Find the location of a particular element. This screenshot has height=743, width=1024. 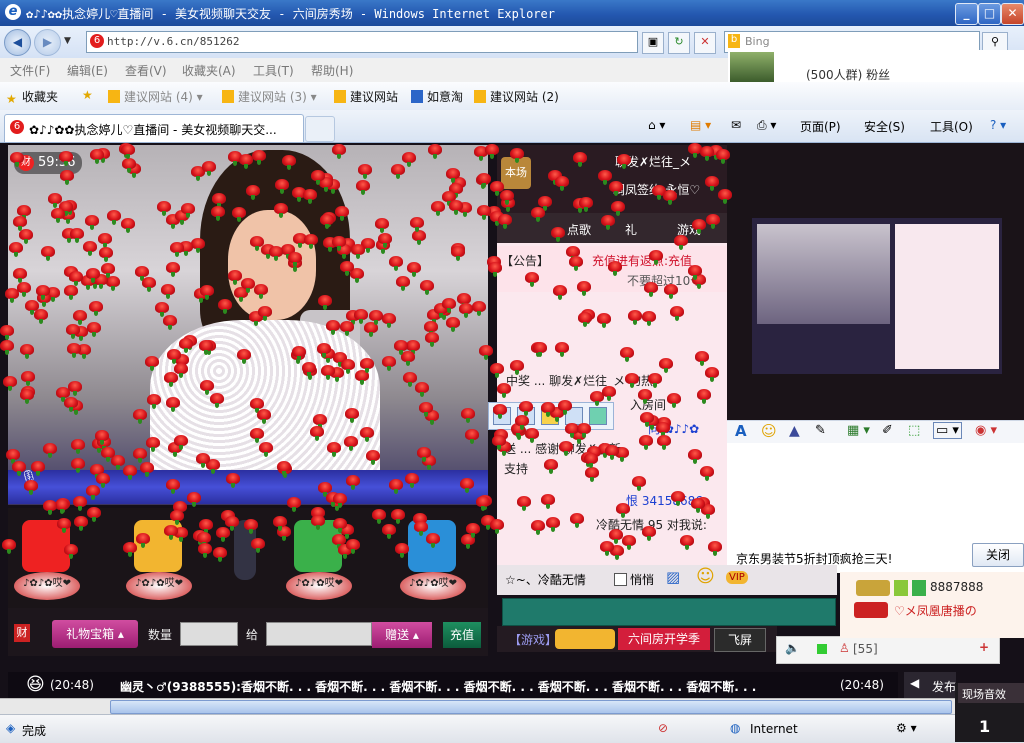

emoji-icon is located at coordinates (550, 416).